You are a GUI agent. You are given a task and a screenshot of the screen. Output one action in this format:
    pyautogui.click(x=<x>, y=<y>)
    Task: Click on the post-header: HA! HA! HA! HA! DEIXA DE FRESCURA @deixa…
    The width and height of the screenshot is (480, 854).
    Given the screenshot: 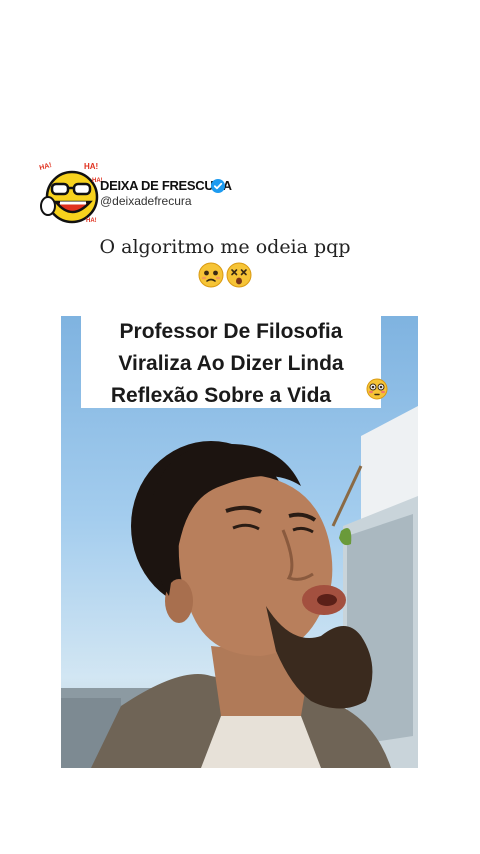 What is the action you would take?
    pyautogui.click(x=158, y=193)
    